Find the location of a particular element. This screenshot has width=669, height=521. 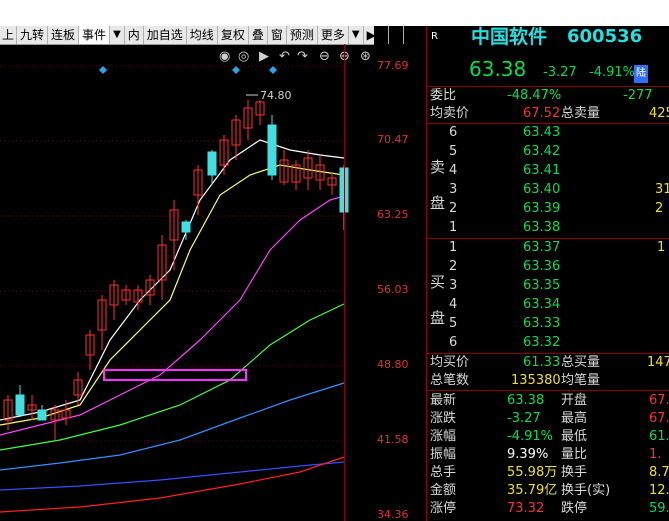

high-marker-label: 74.80 is located at coordinates (276, 95).